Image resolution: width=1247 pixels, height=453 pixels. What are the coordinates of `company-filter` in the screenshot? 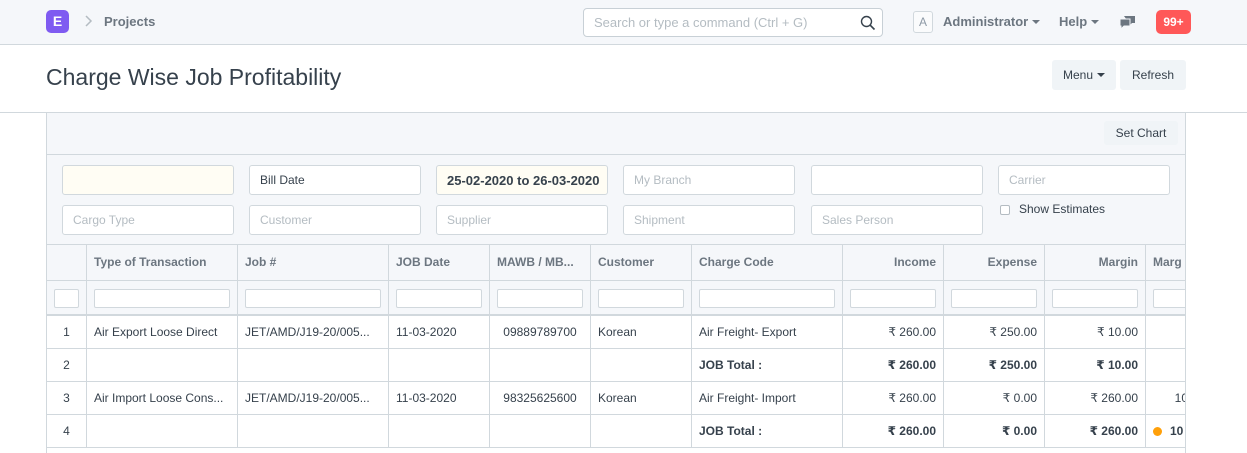 It's located at (148, 180).